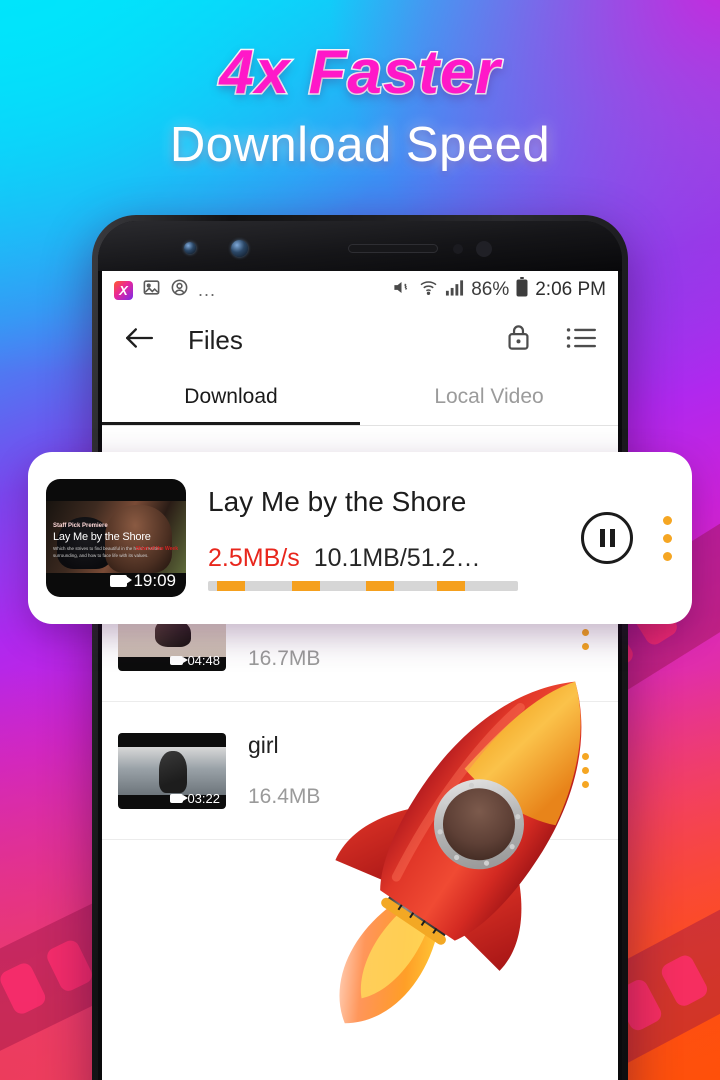 The width and height of the screenshot is (720, 1080). Describe the element at coordinates (254, 557) in the screenshot. I see `download-speed: 2.5MB/s` at that location.